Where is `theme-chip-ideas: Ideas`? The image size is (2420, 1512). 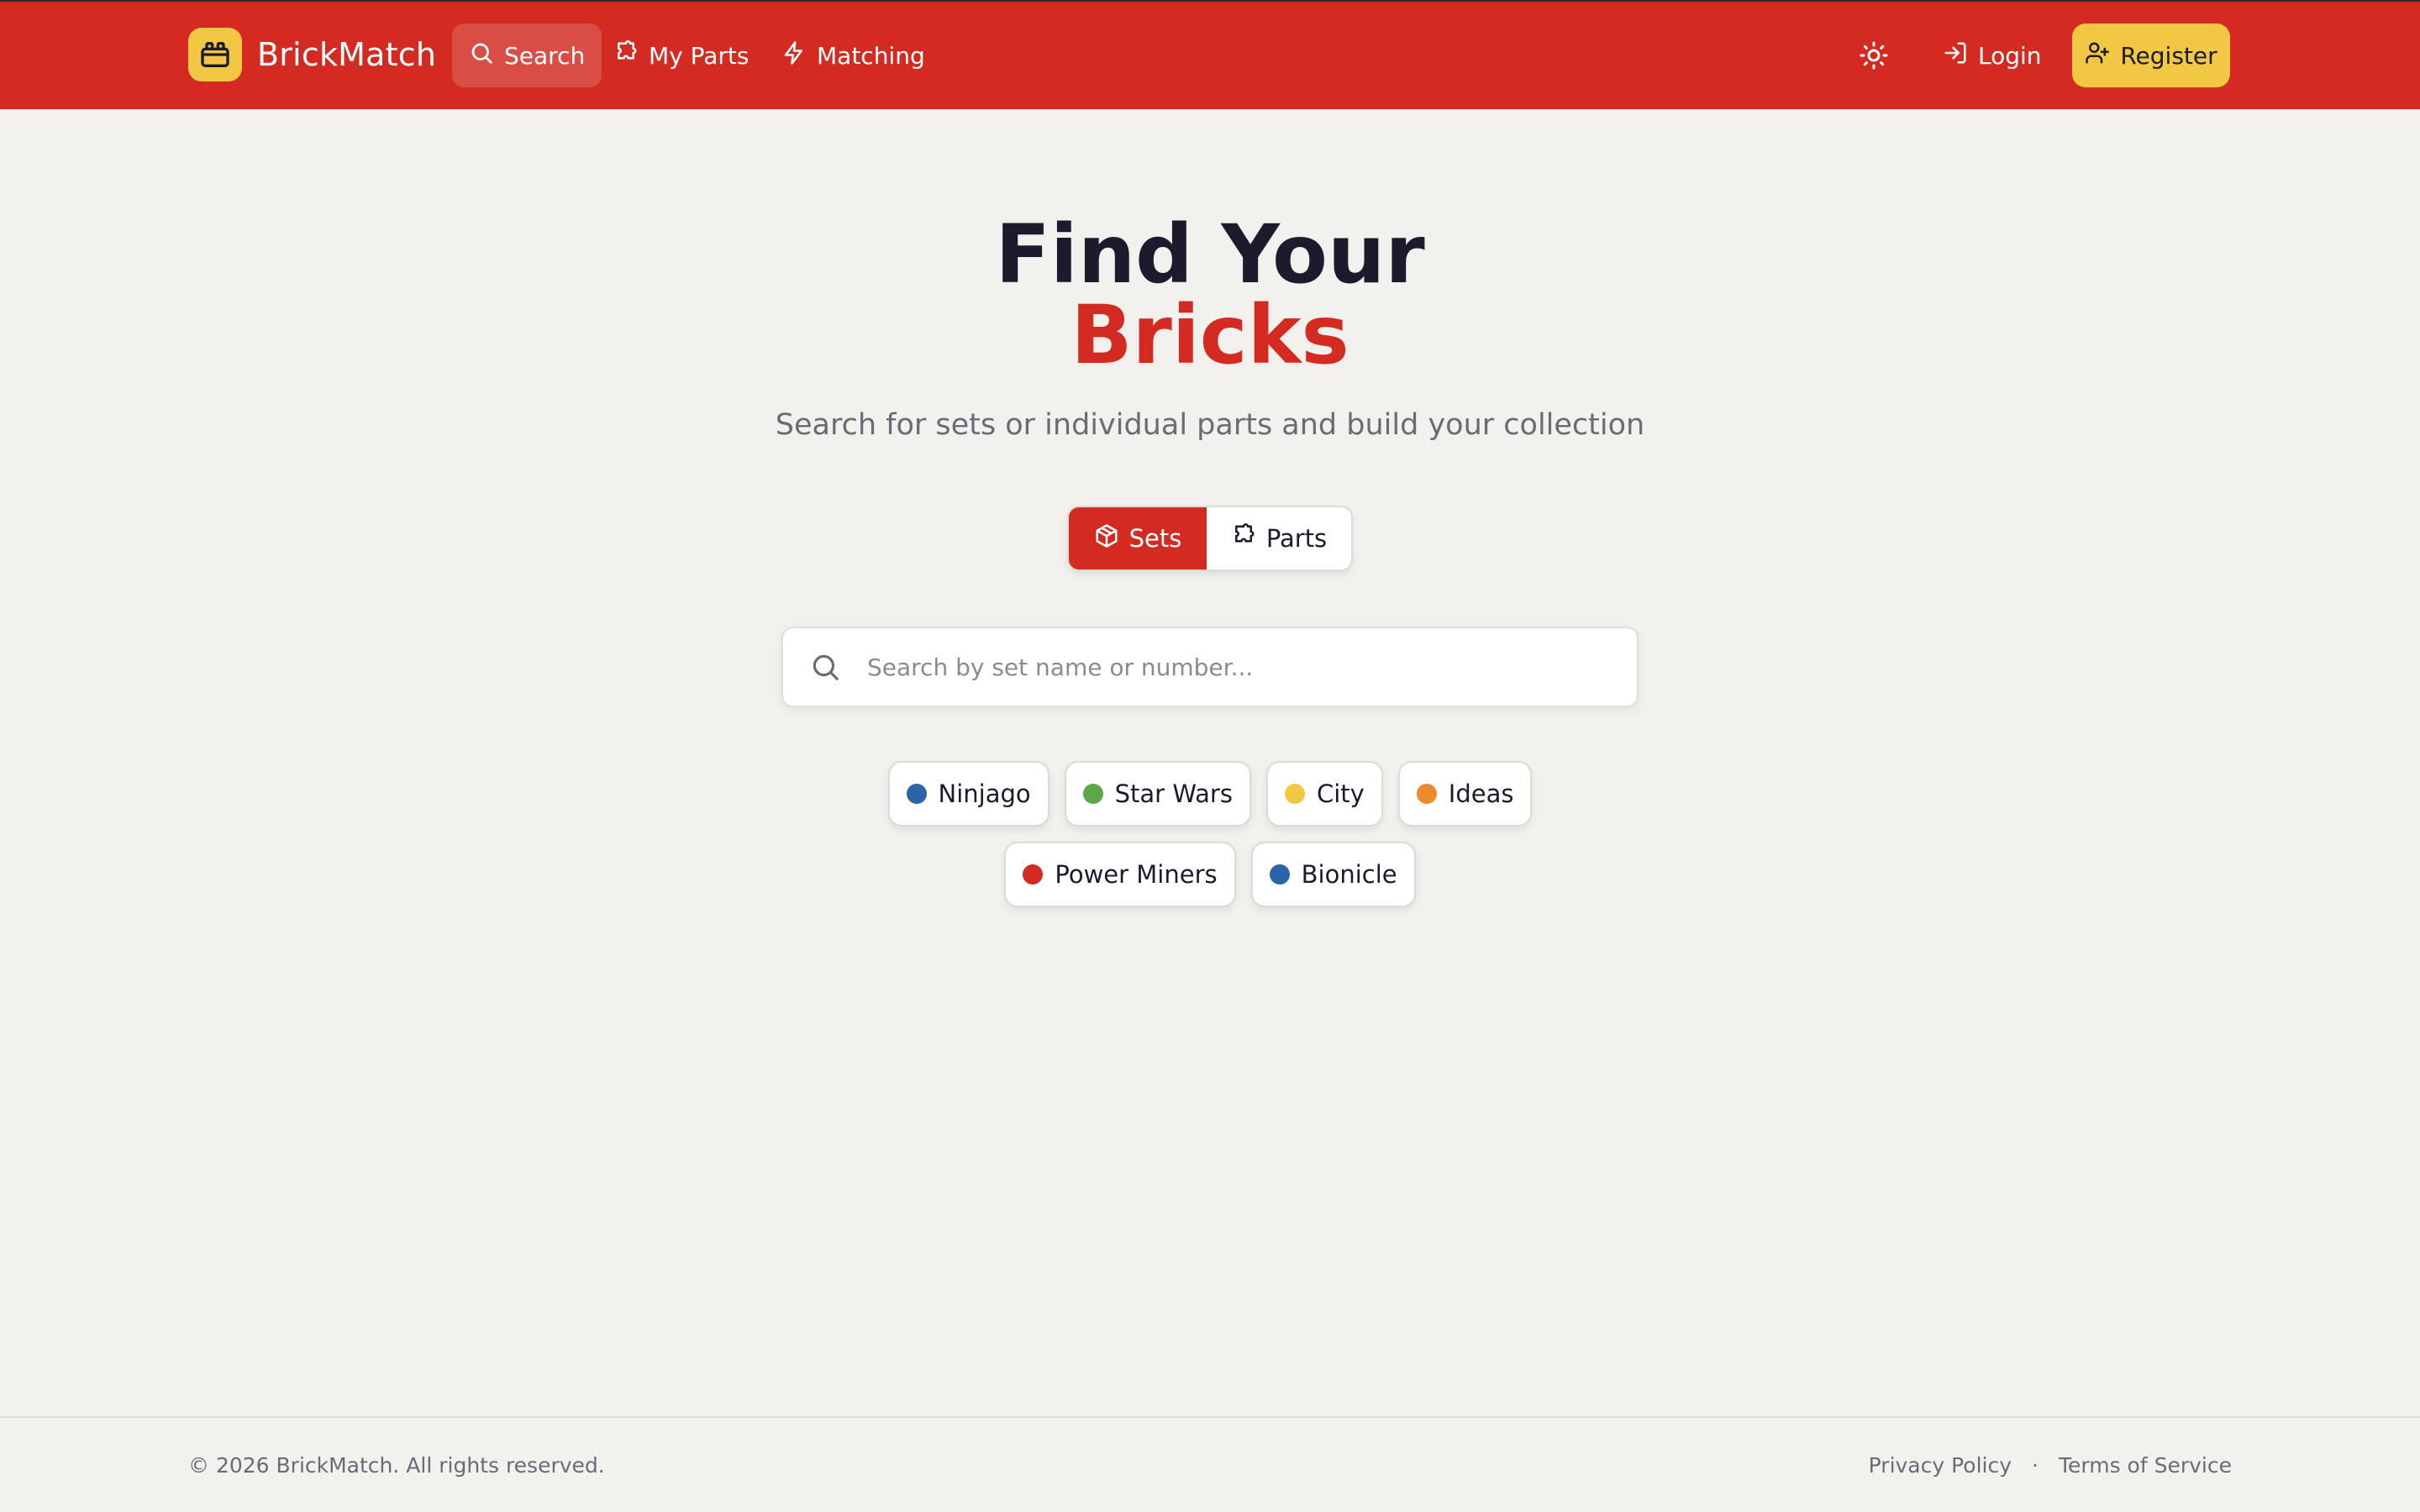
theme-chip-ideas: Ideas is located at coordinates (1465, 794).